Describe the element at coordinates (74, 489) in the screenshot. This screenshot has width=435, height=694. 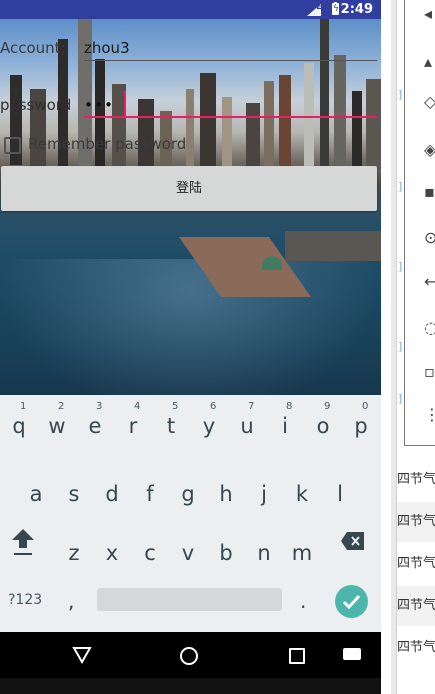
I see `key-s: s` at that location.